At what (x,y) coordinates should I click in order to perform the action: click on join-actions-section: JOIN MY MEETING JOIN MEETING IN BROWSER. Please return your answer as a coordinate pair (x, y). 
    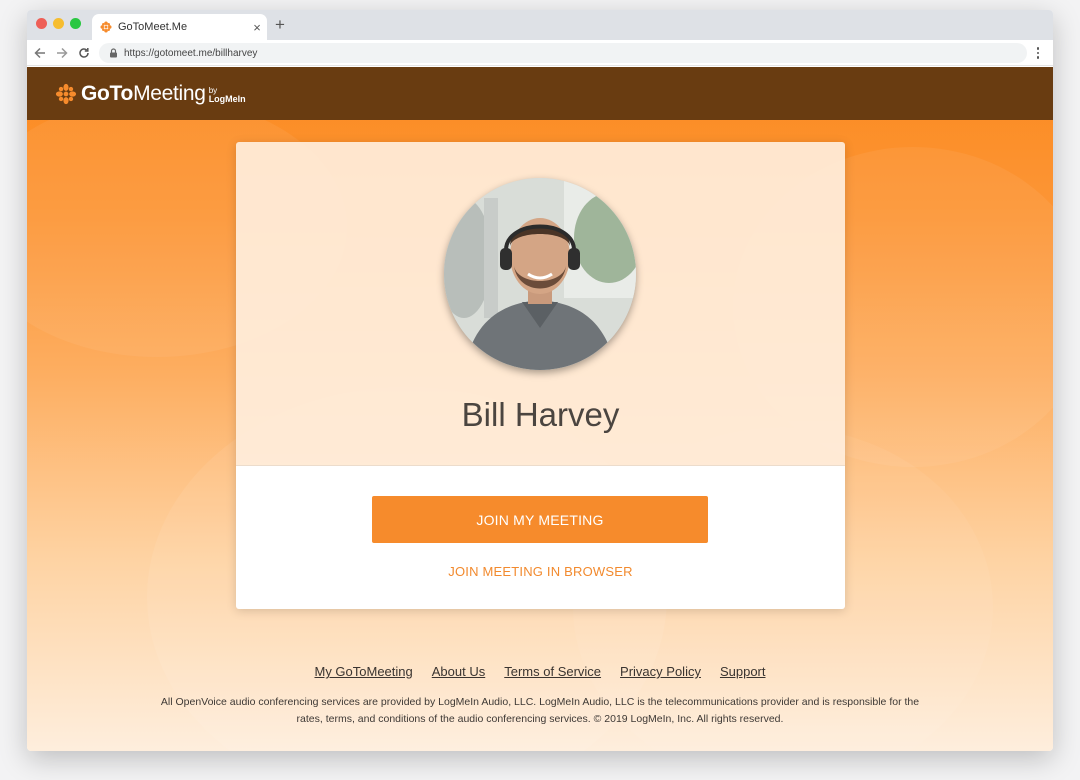
    Looking at the image, I should click on (540, 537).